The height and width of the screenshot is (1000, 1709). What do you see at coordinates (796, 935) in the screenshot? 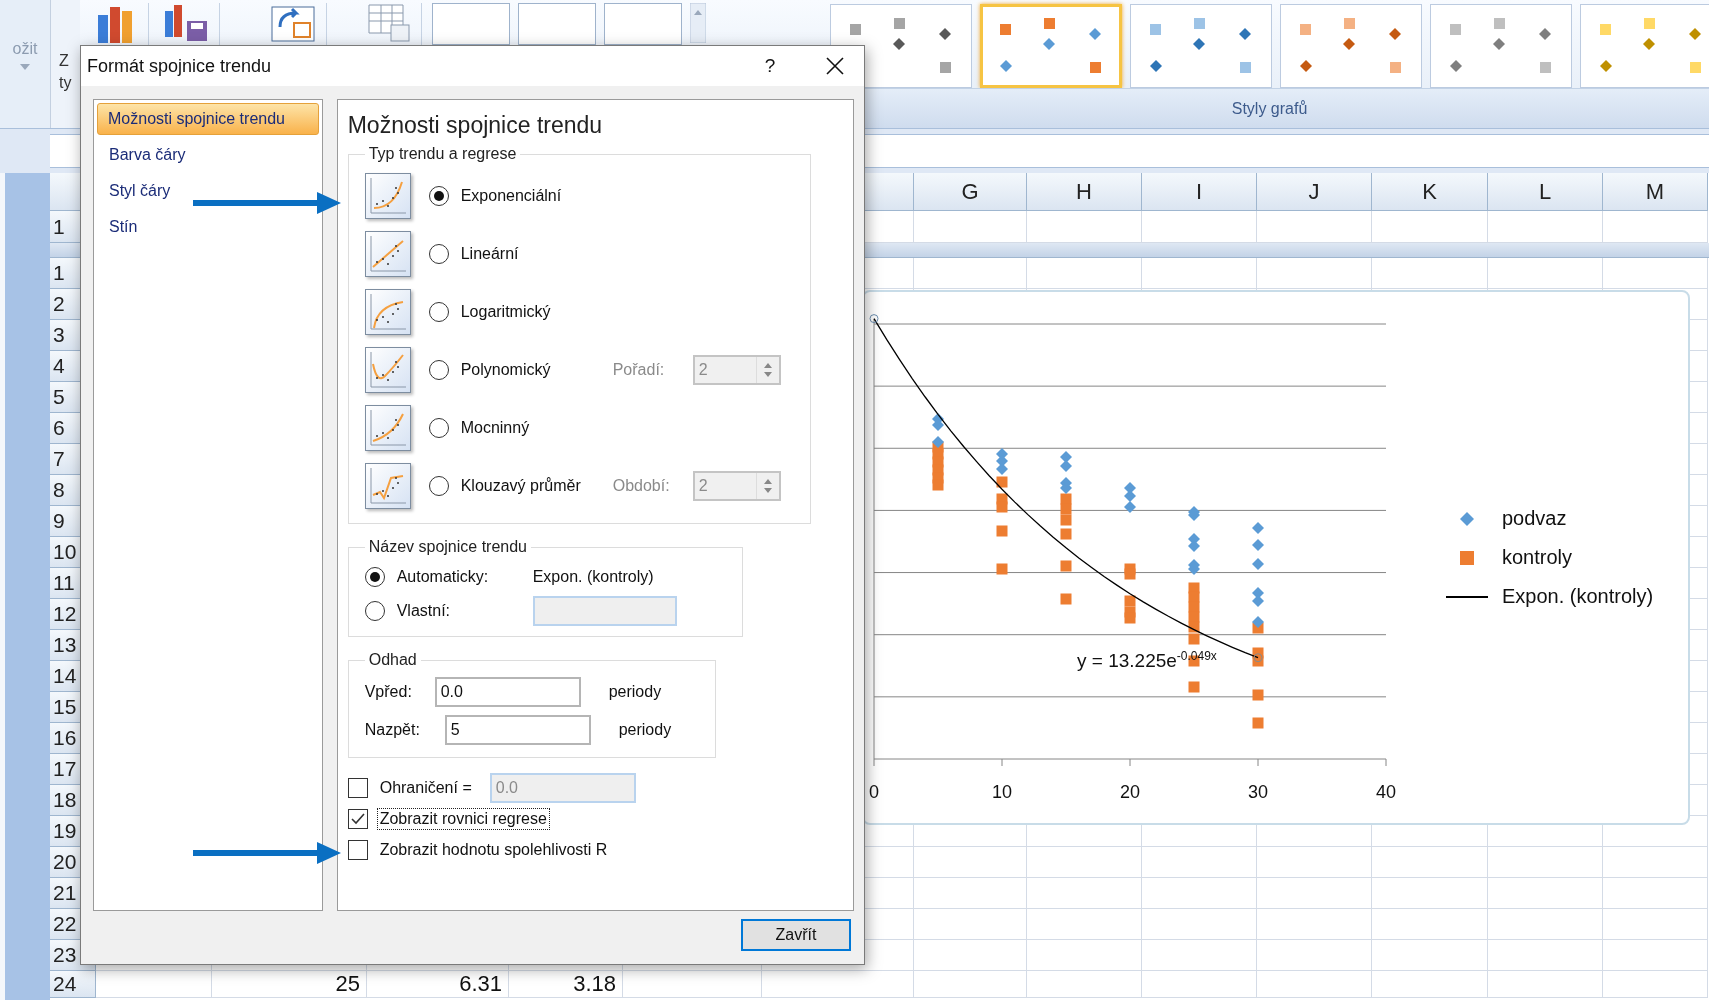
I see `close-dialog-button: Zavřít` at bounding box center [796, 935].